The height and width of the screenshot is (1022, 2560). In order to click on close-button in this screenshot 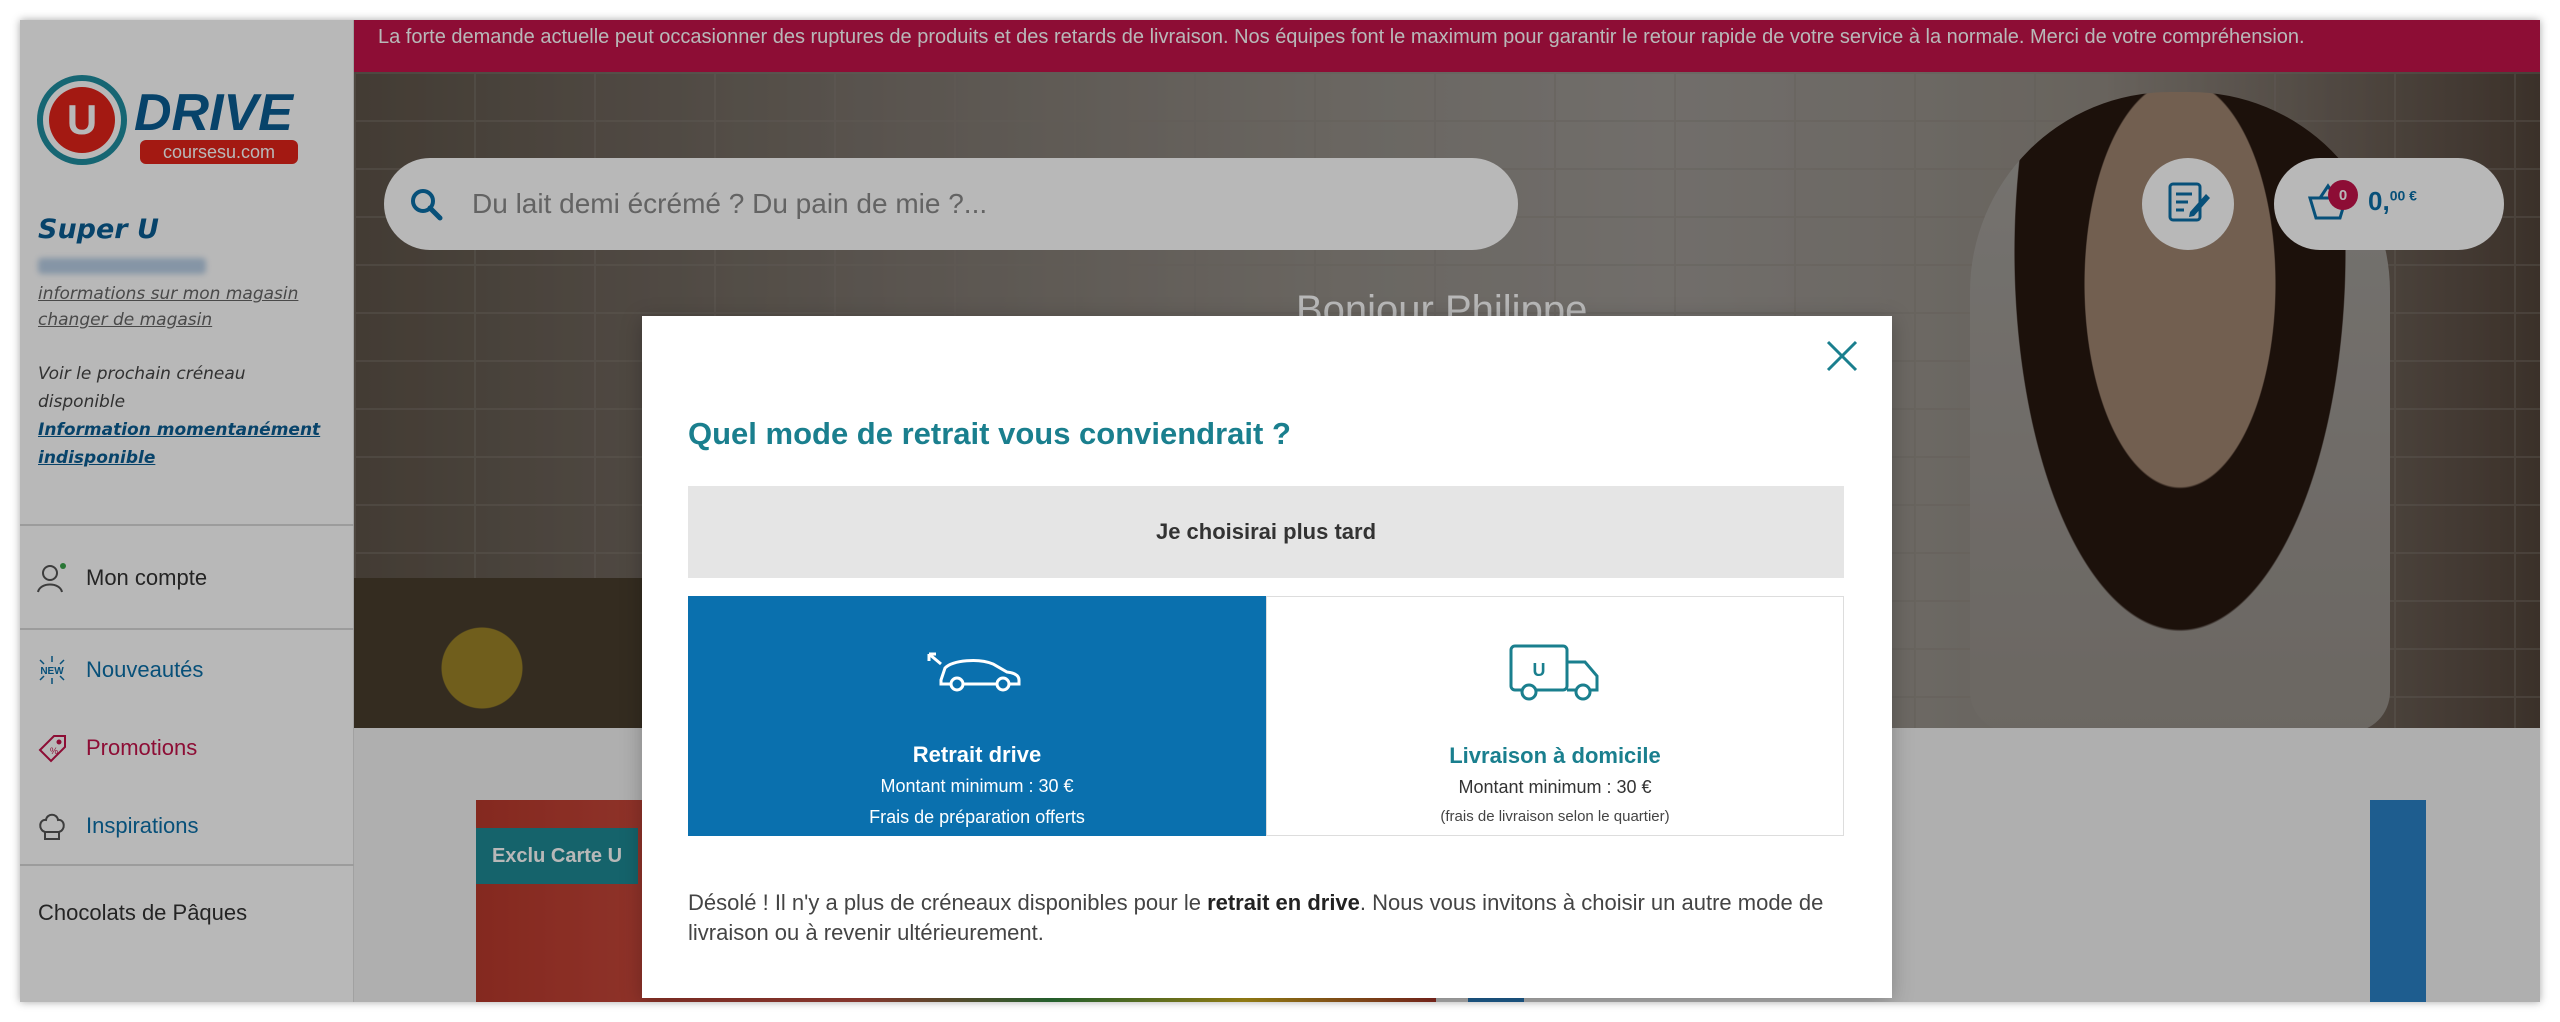, I will do `click(1842, 358)`.